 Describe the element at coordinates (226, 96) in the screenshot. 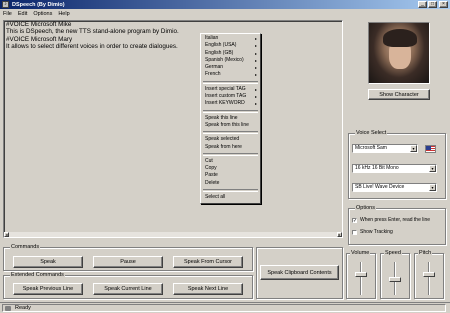

I see `context-menu-item-label: Insert custom TAG` at that location.